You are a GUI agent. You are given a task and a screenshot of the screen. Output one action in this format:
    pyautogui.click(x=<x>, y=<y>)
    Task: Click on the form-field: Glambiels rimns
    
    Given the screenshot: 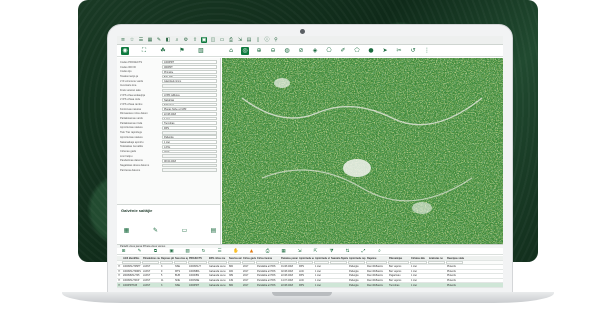 What is the action you would take?
    pyautogui.click(x=189, y=81)
    